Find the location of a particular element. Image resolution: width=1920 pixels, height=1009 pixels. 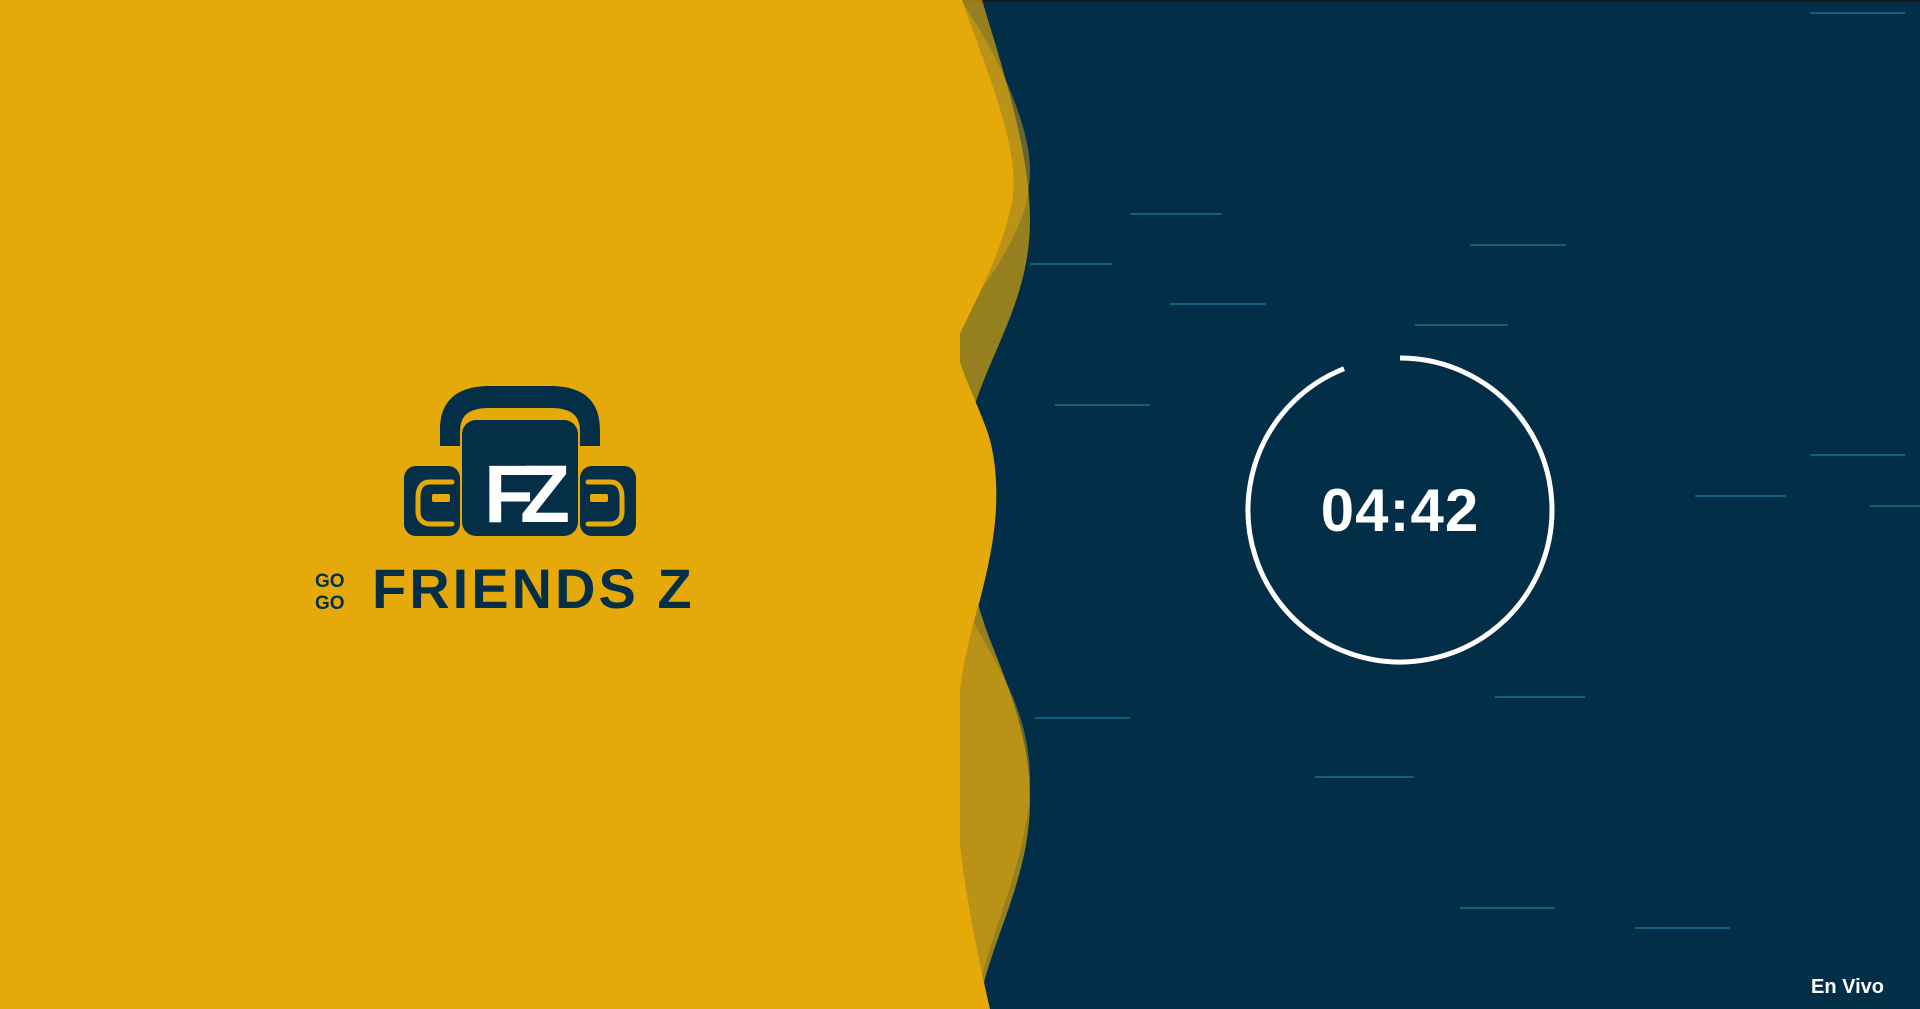

logo-prefix-top: GO is located at coordinates (330, 581).